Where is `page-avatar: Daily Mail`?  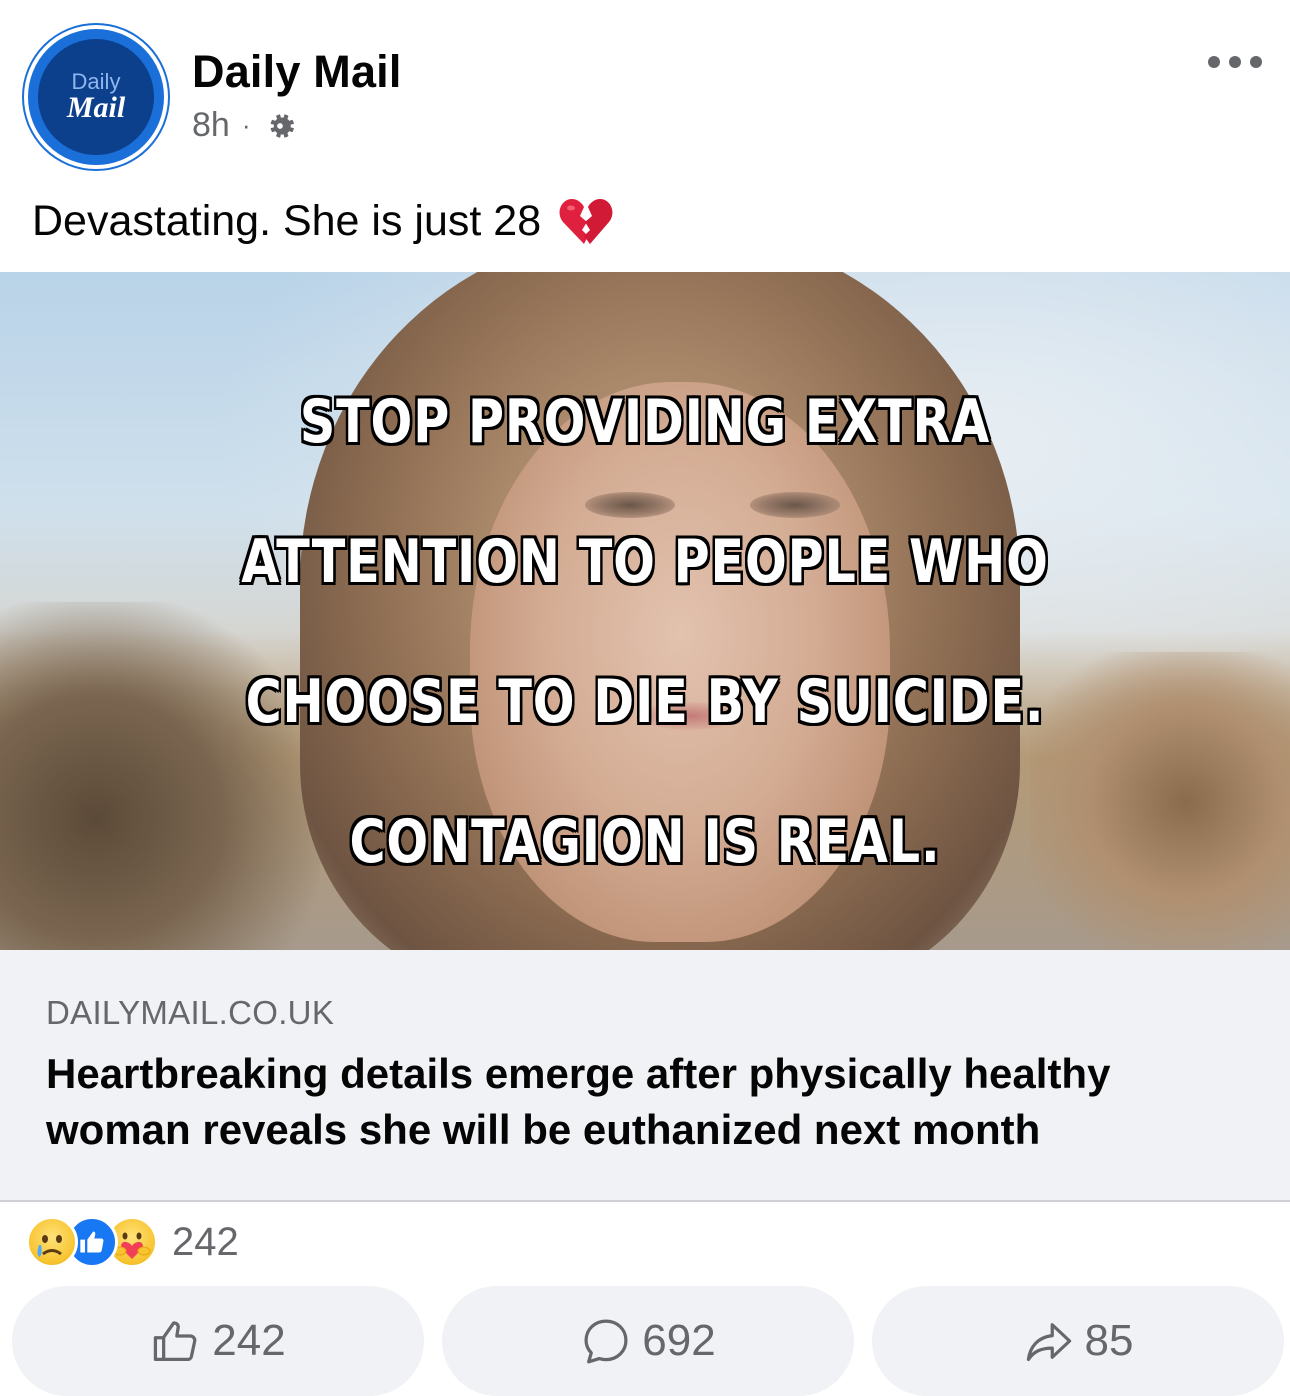
page-avatar: Daily Mail is located at coordinates (96, 97).